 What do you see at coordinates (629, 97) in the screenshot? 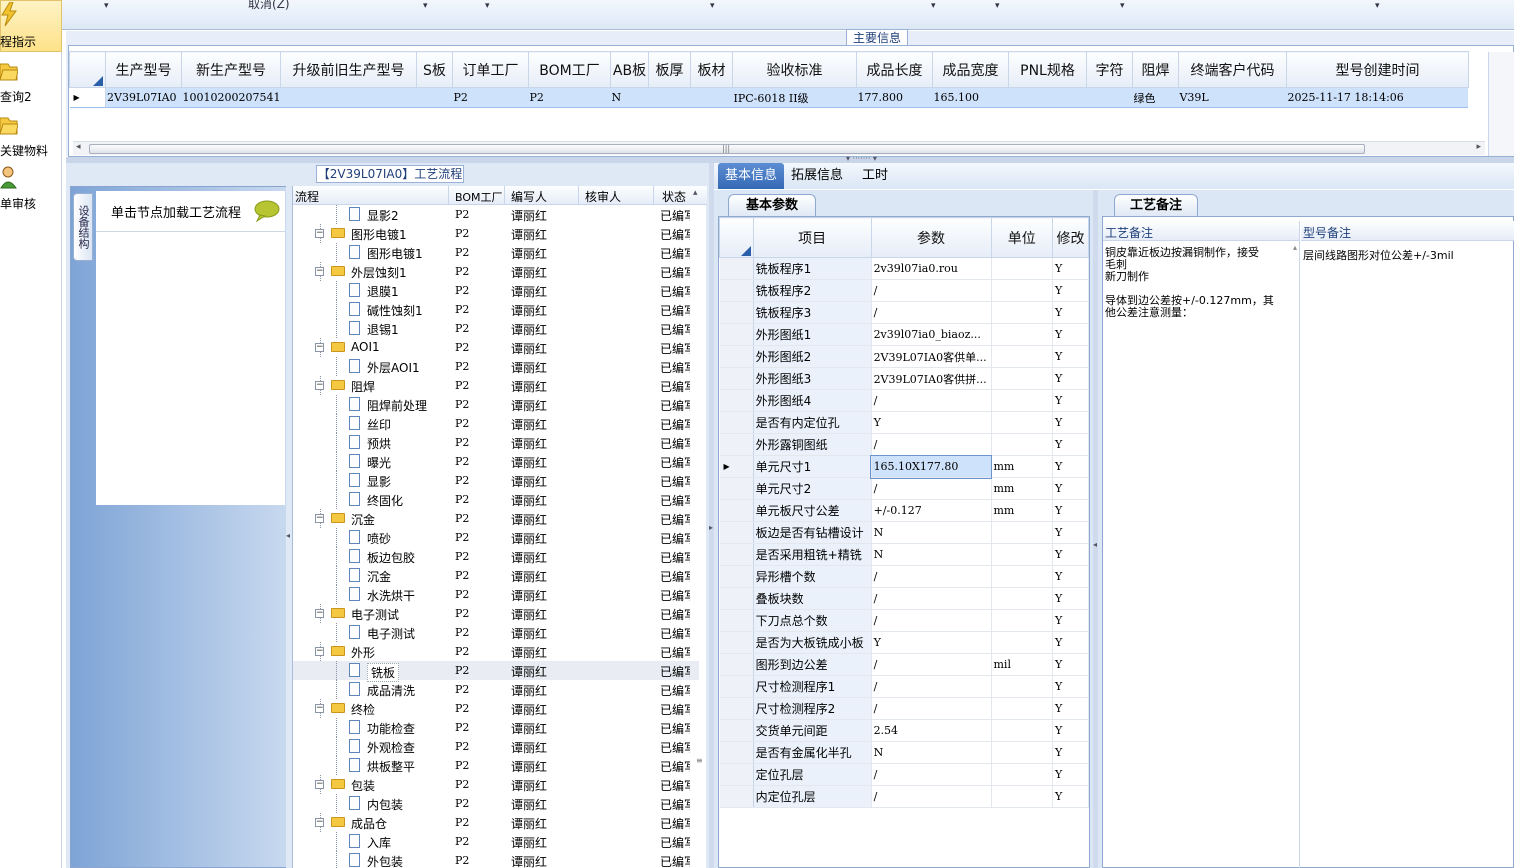
I see `cell: N` at bounding box center [629, 97].